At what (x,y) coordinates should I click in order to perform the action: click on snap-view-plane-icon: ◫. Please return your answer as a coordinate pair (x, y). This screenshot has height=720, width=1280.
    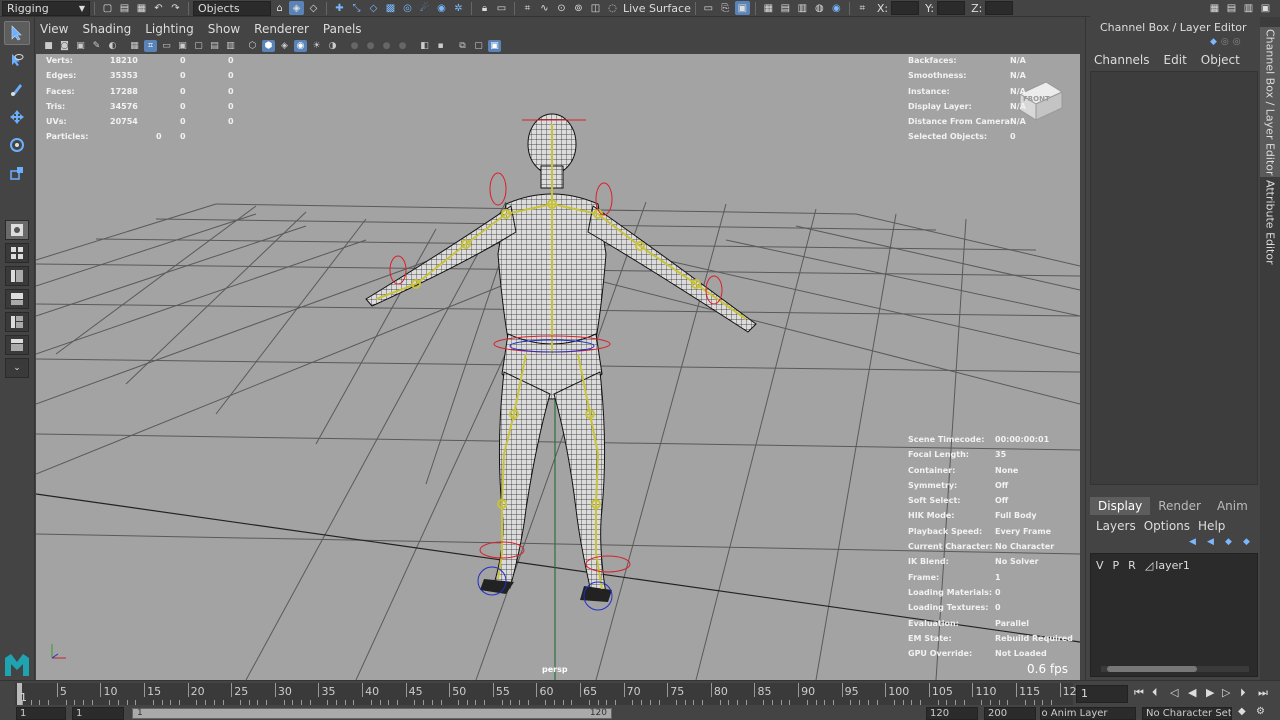
    Looking at the image, I should click on (595, 8).